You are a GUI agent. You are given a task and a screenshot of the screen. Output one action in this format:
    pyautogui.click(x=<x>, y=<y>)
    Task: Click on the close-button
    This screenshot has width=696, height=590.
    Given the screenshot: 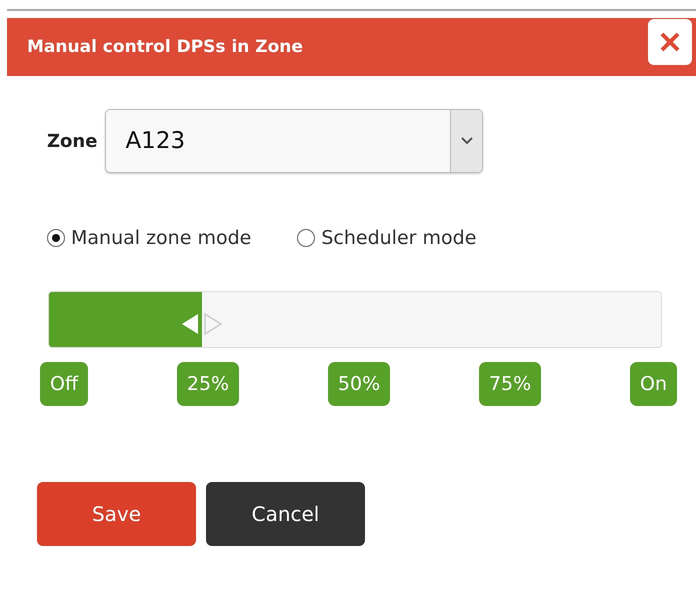 What is the action you would take?
    pyautogui.click(x=670, y=42)
    